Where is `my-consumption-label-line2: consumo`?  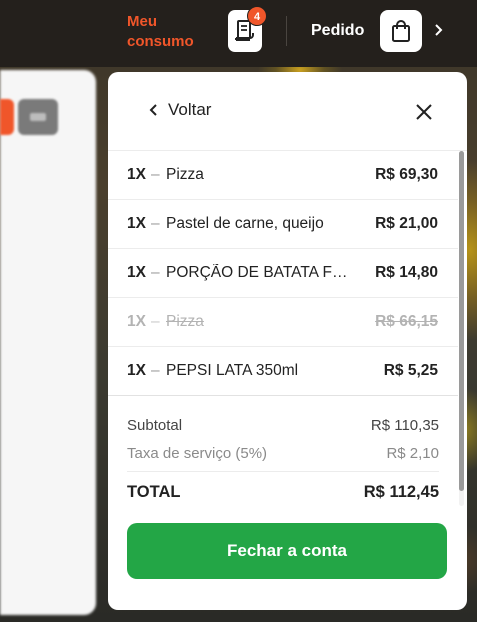 my-consumption-label-line2: consumo is located at coordinates (160, 41).